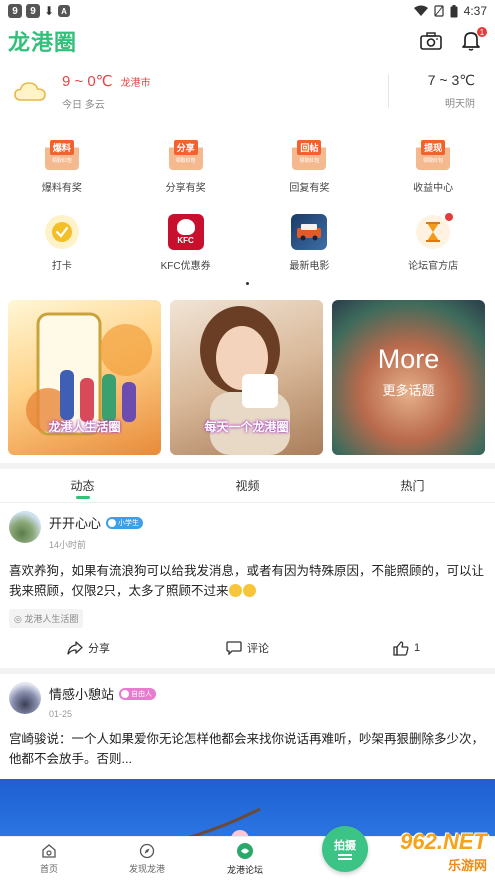 This screenshot has width=495, height=880. What do you see at coordinates (234, 648) in the screenshot?
I see `comment-icon` at bounding box center [234, 648].